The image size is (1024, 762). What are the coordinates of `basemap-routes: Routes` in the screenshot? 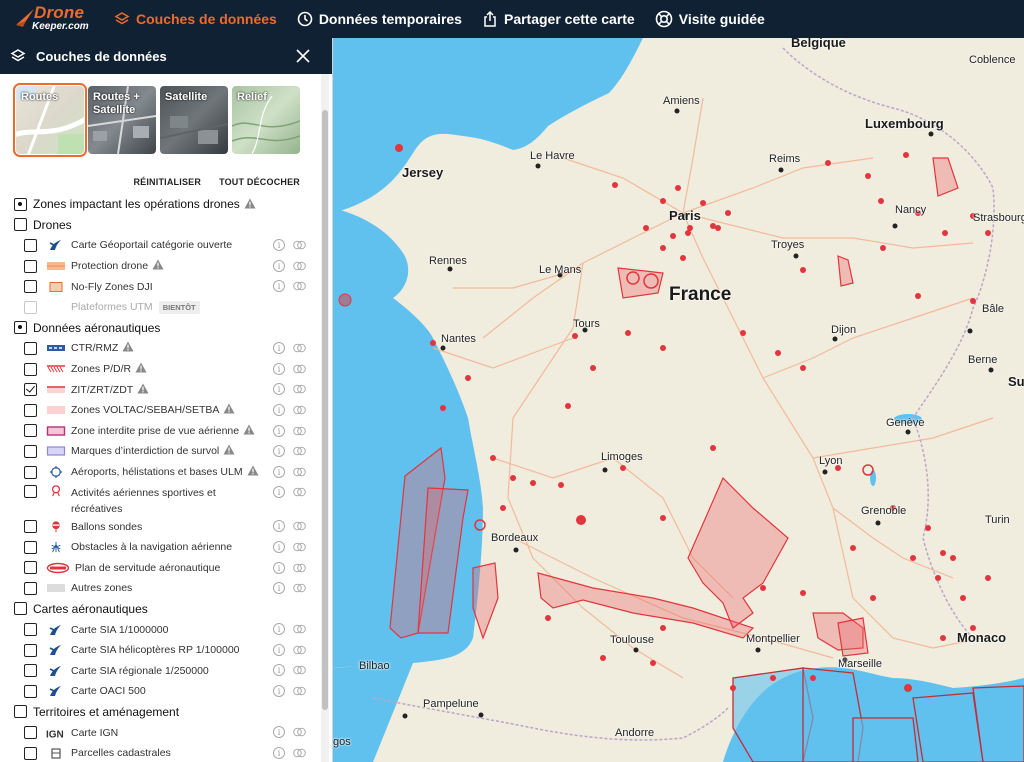 It's located at (50, 120).